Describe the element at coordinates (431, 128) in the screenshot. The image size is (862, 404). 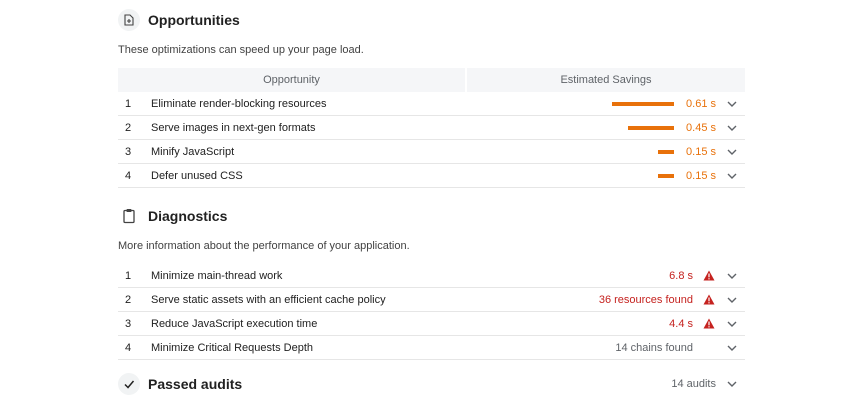
I see `opportunity-row: 2 Serve images in next-gen formats 0.45 s` at that location.